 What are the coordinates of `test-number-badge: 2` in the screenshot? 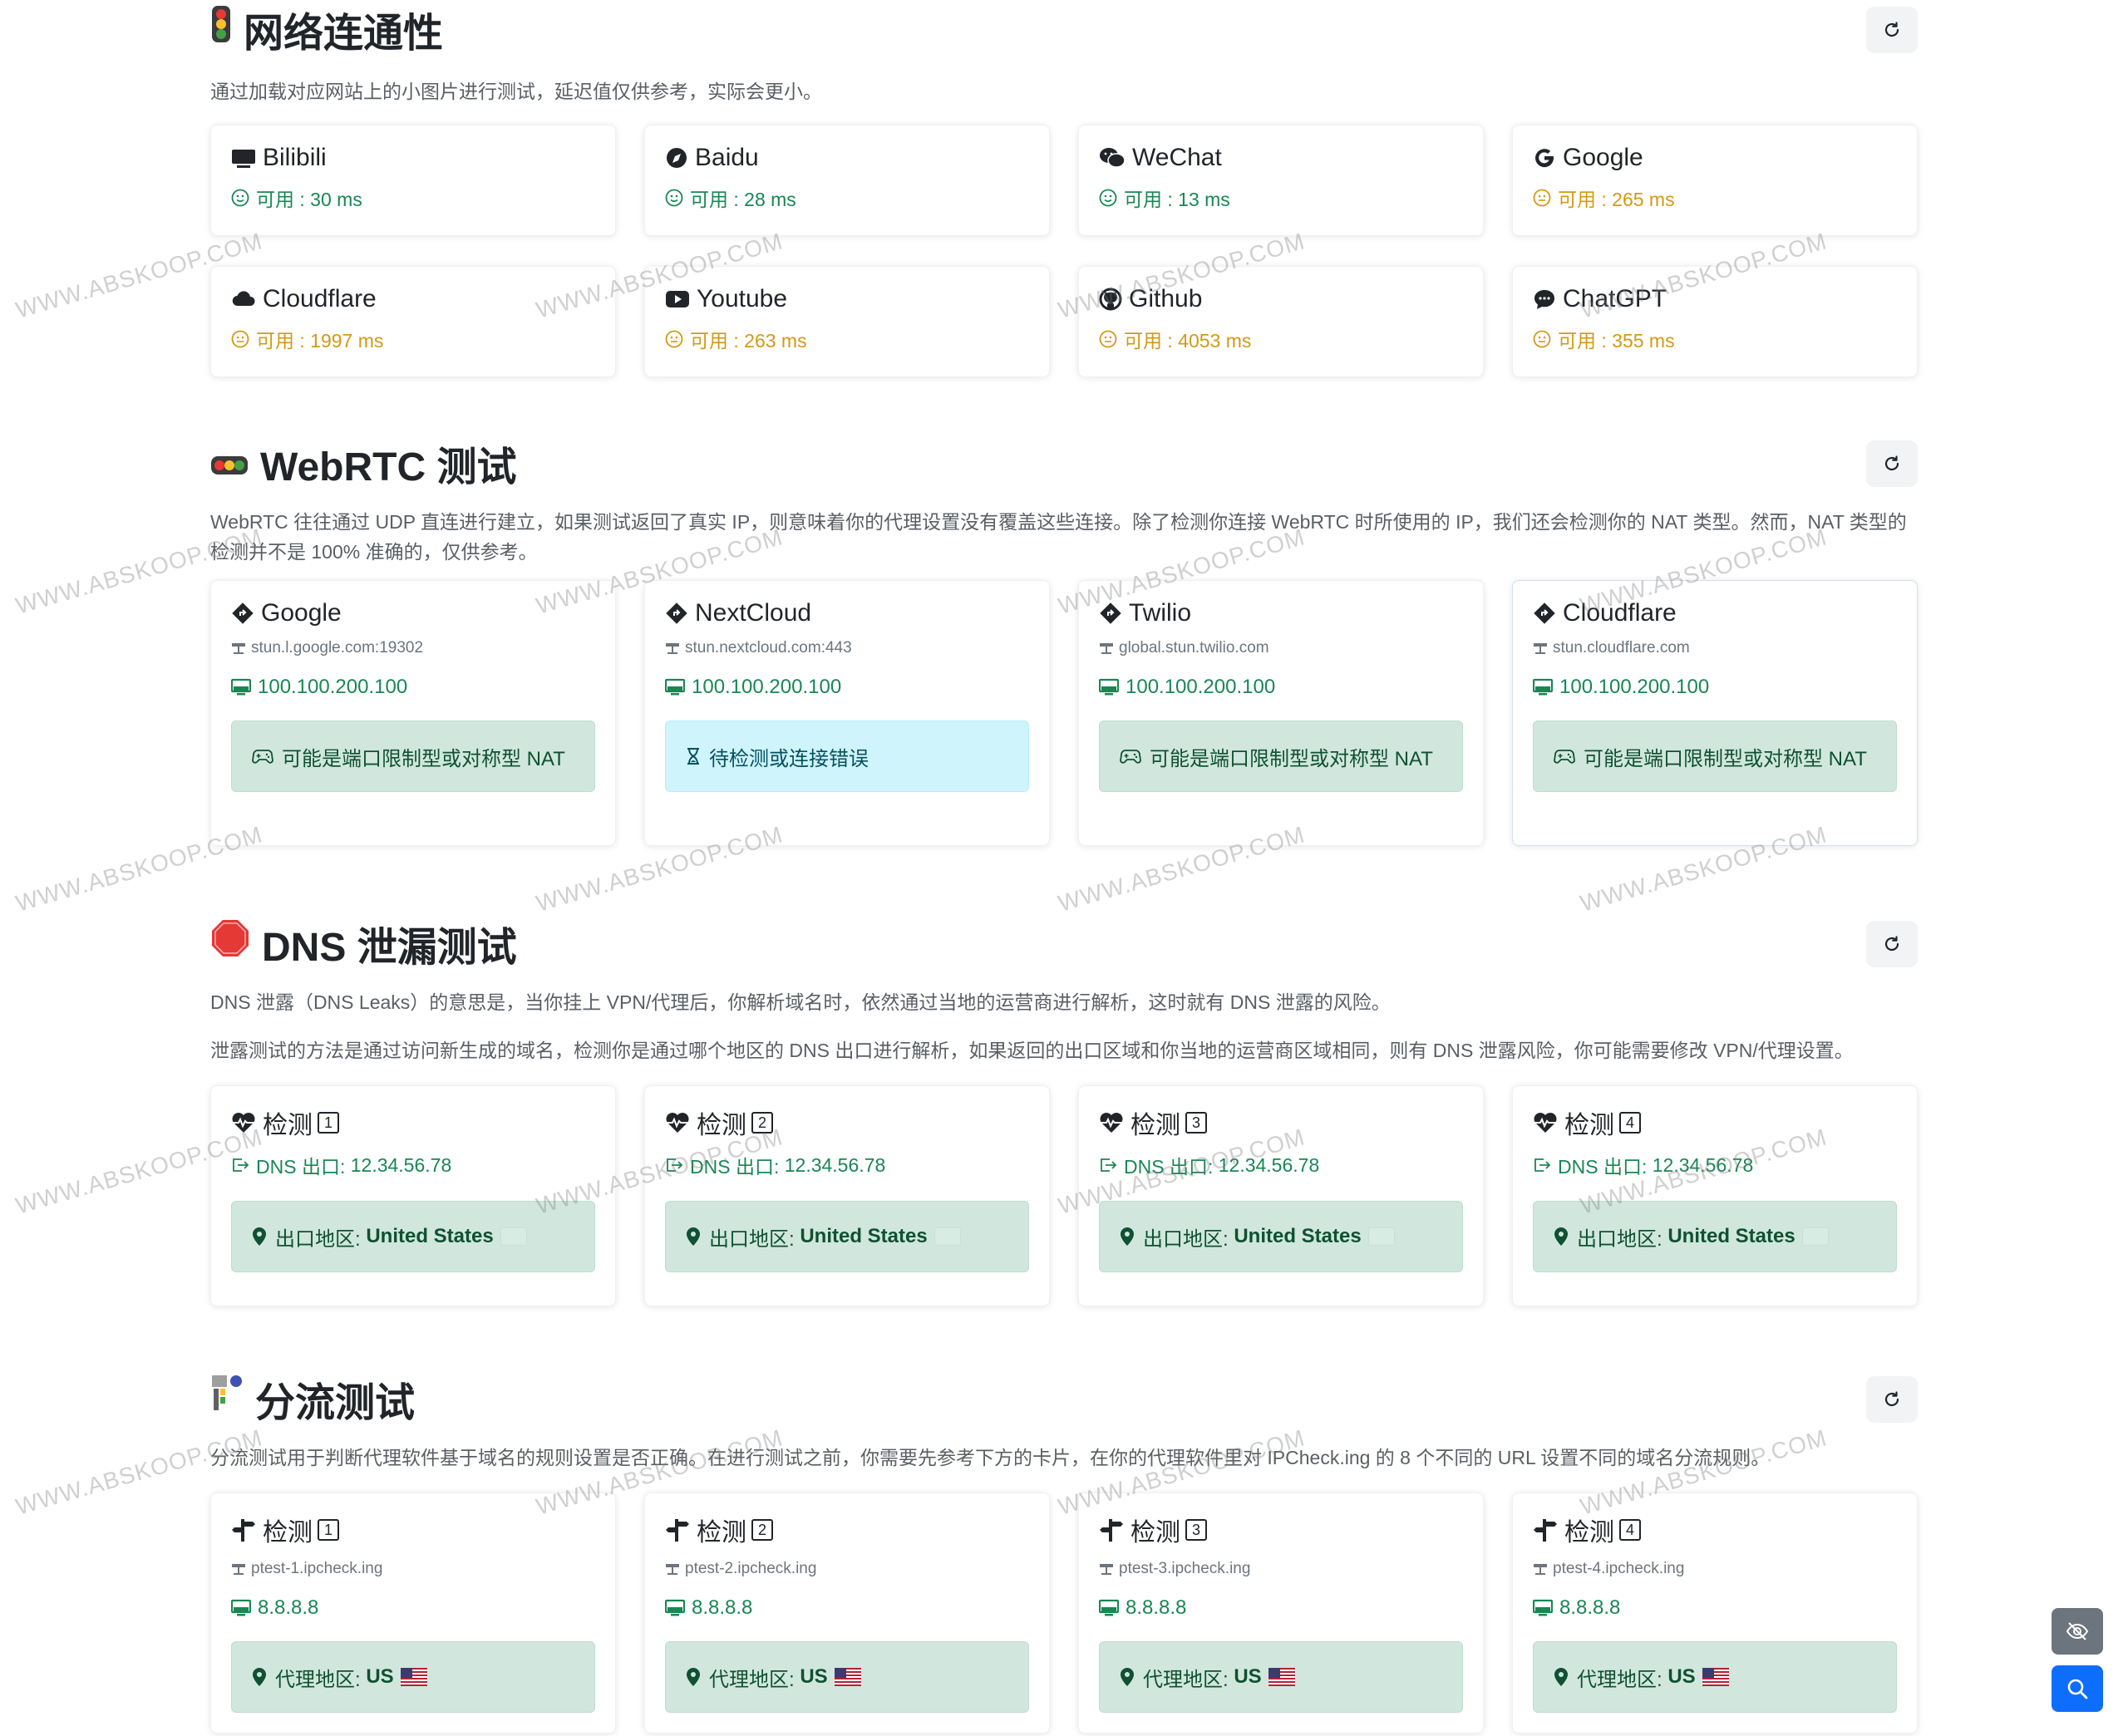 It's located at (762, 1530).